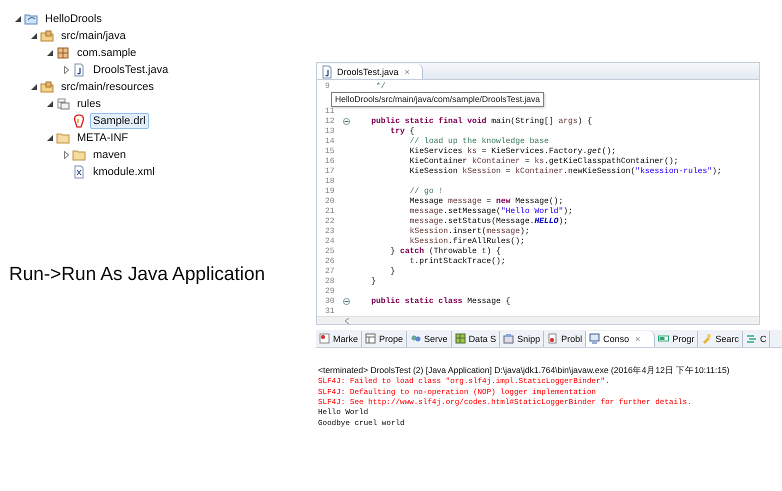  Describe the element at coordinates (330, 141) in the screenshot. I see `line-number: 14` at that location.